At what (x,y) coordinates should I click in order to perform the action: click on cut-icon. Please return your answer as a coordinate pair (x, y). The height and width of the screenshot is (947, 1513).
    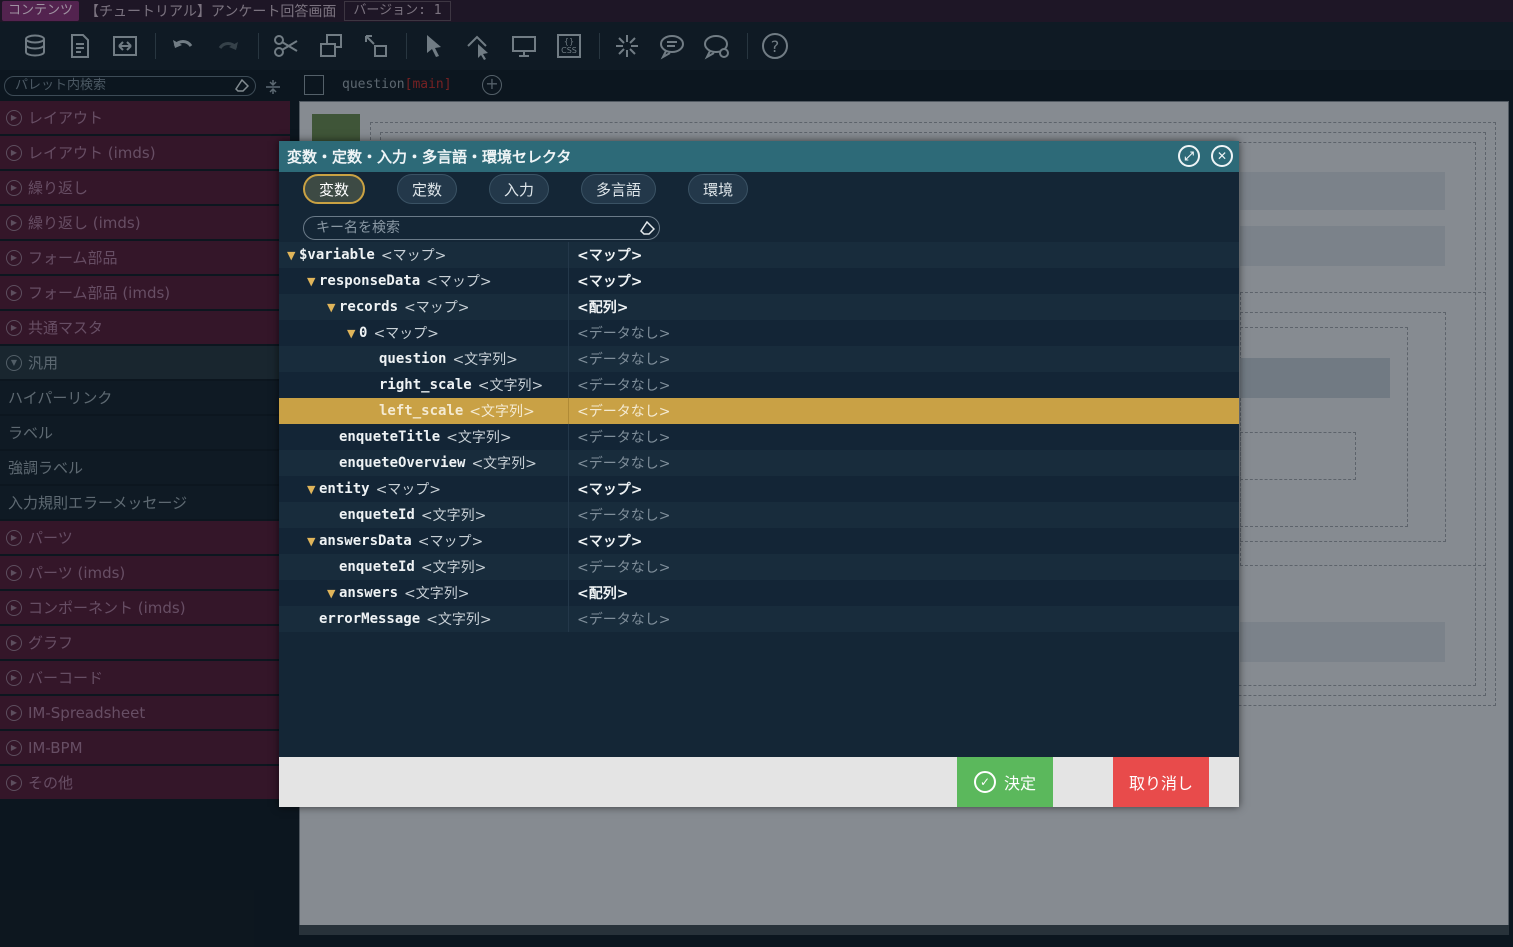
    Looking at the image, I should click on (286, 46).